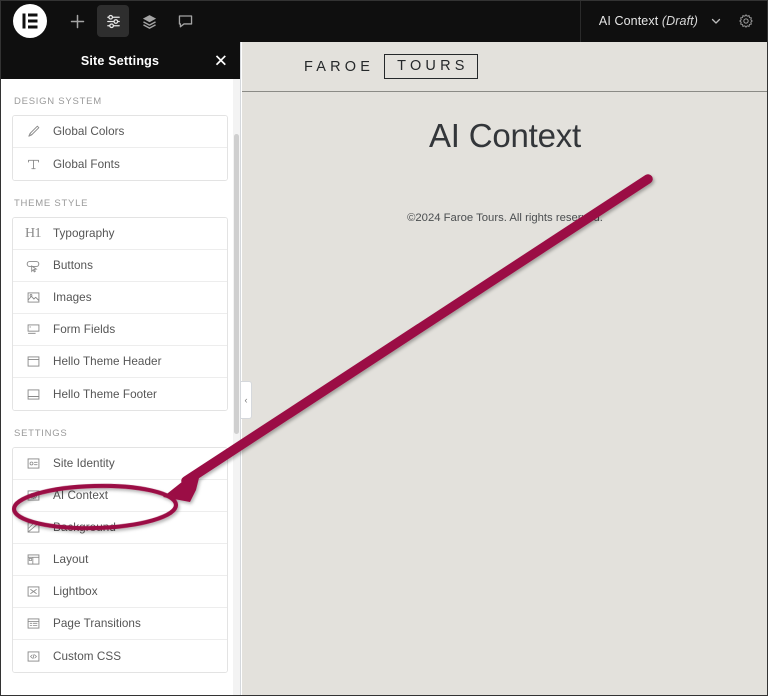 This screenshot has width=768, height=696. What do you see at coordinates (33, 624) in the screenshot?
I see `page-transitions-icon` at bounding box center [33, 624].